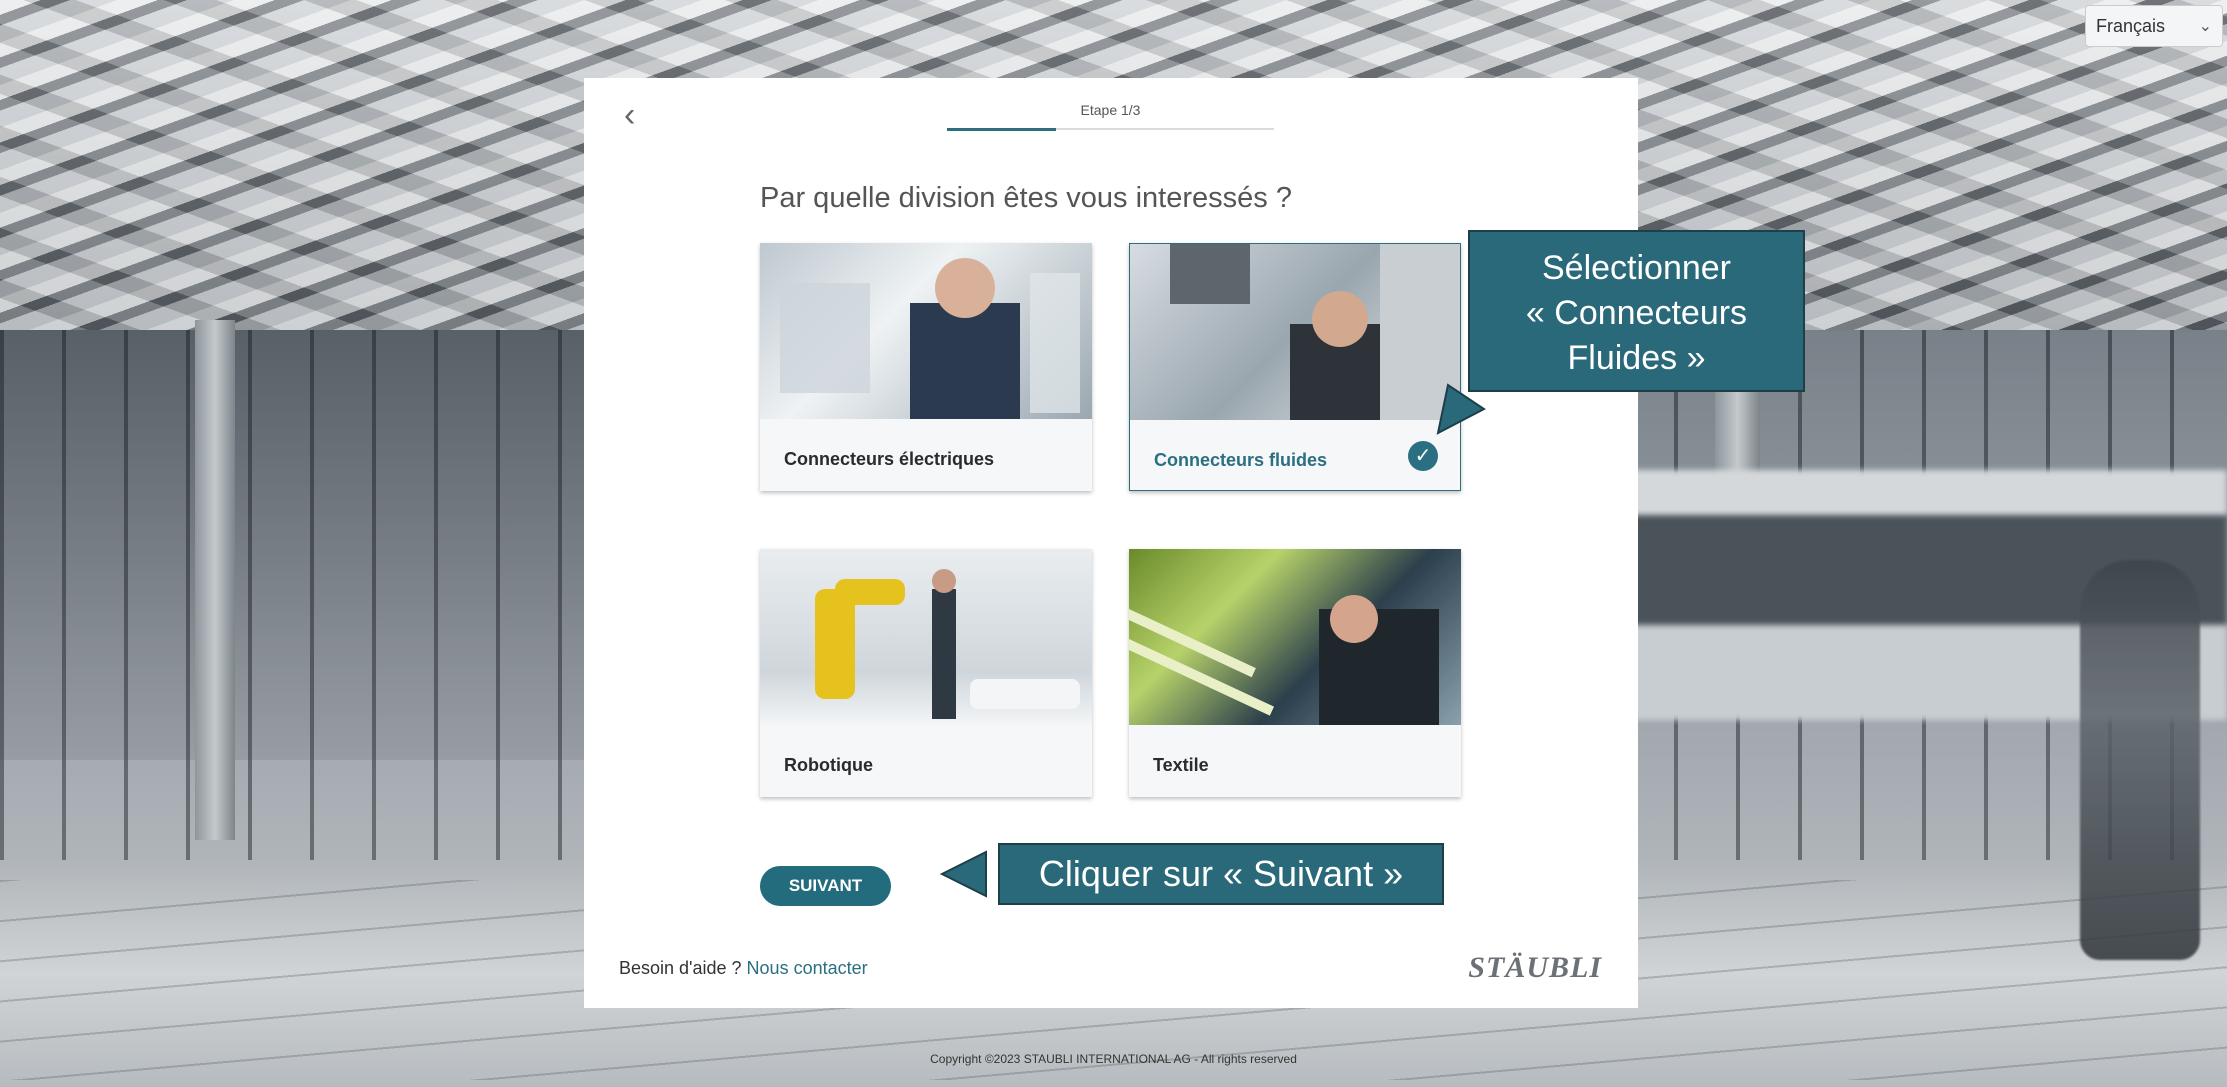  I want to click on division-label: Connecteurs électriques, so click(889, 459).